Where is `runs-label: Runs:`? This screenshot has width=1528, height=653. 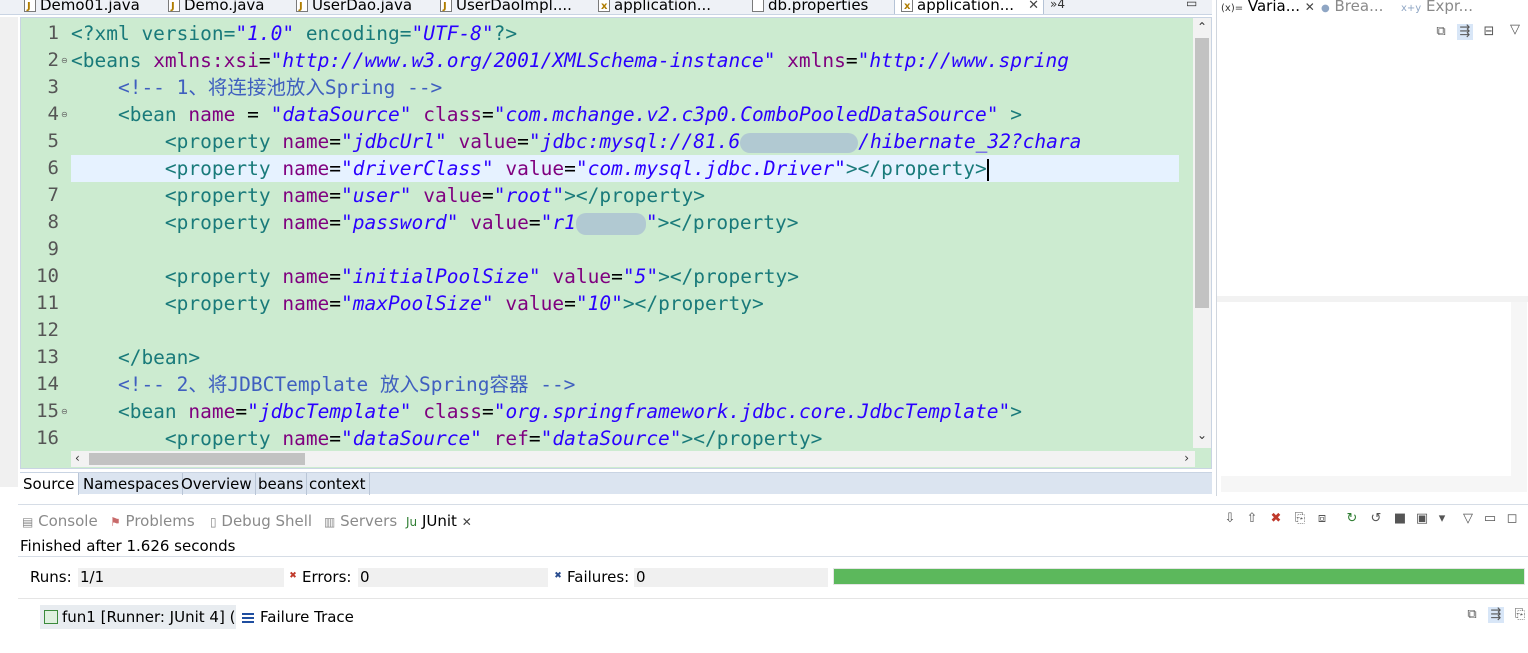 runs-label: Runs: is located at coordinates (51, 577).